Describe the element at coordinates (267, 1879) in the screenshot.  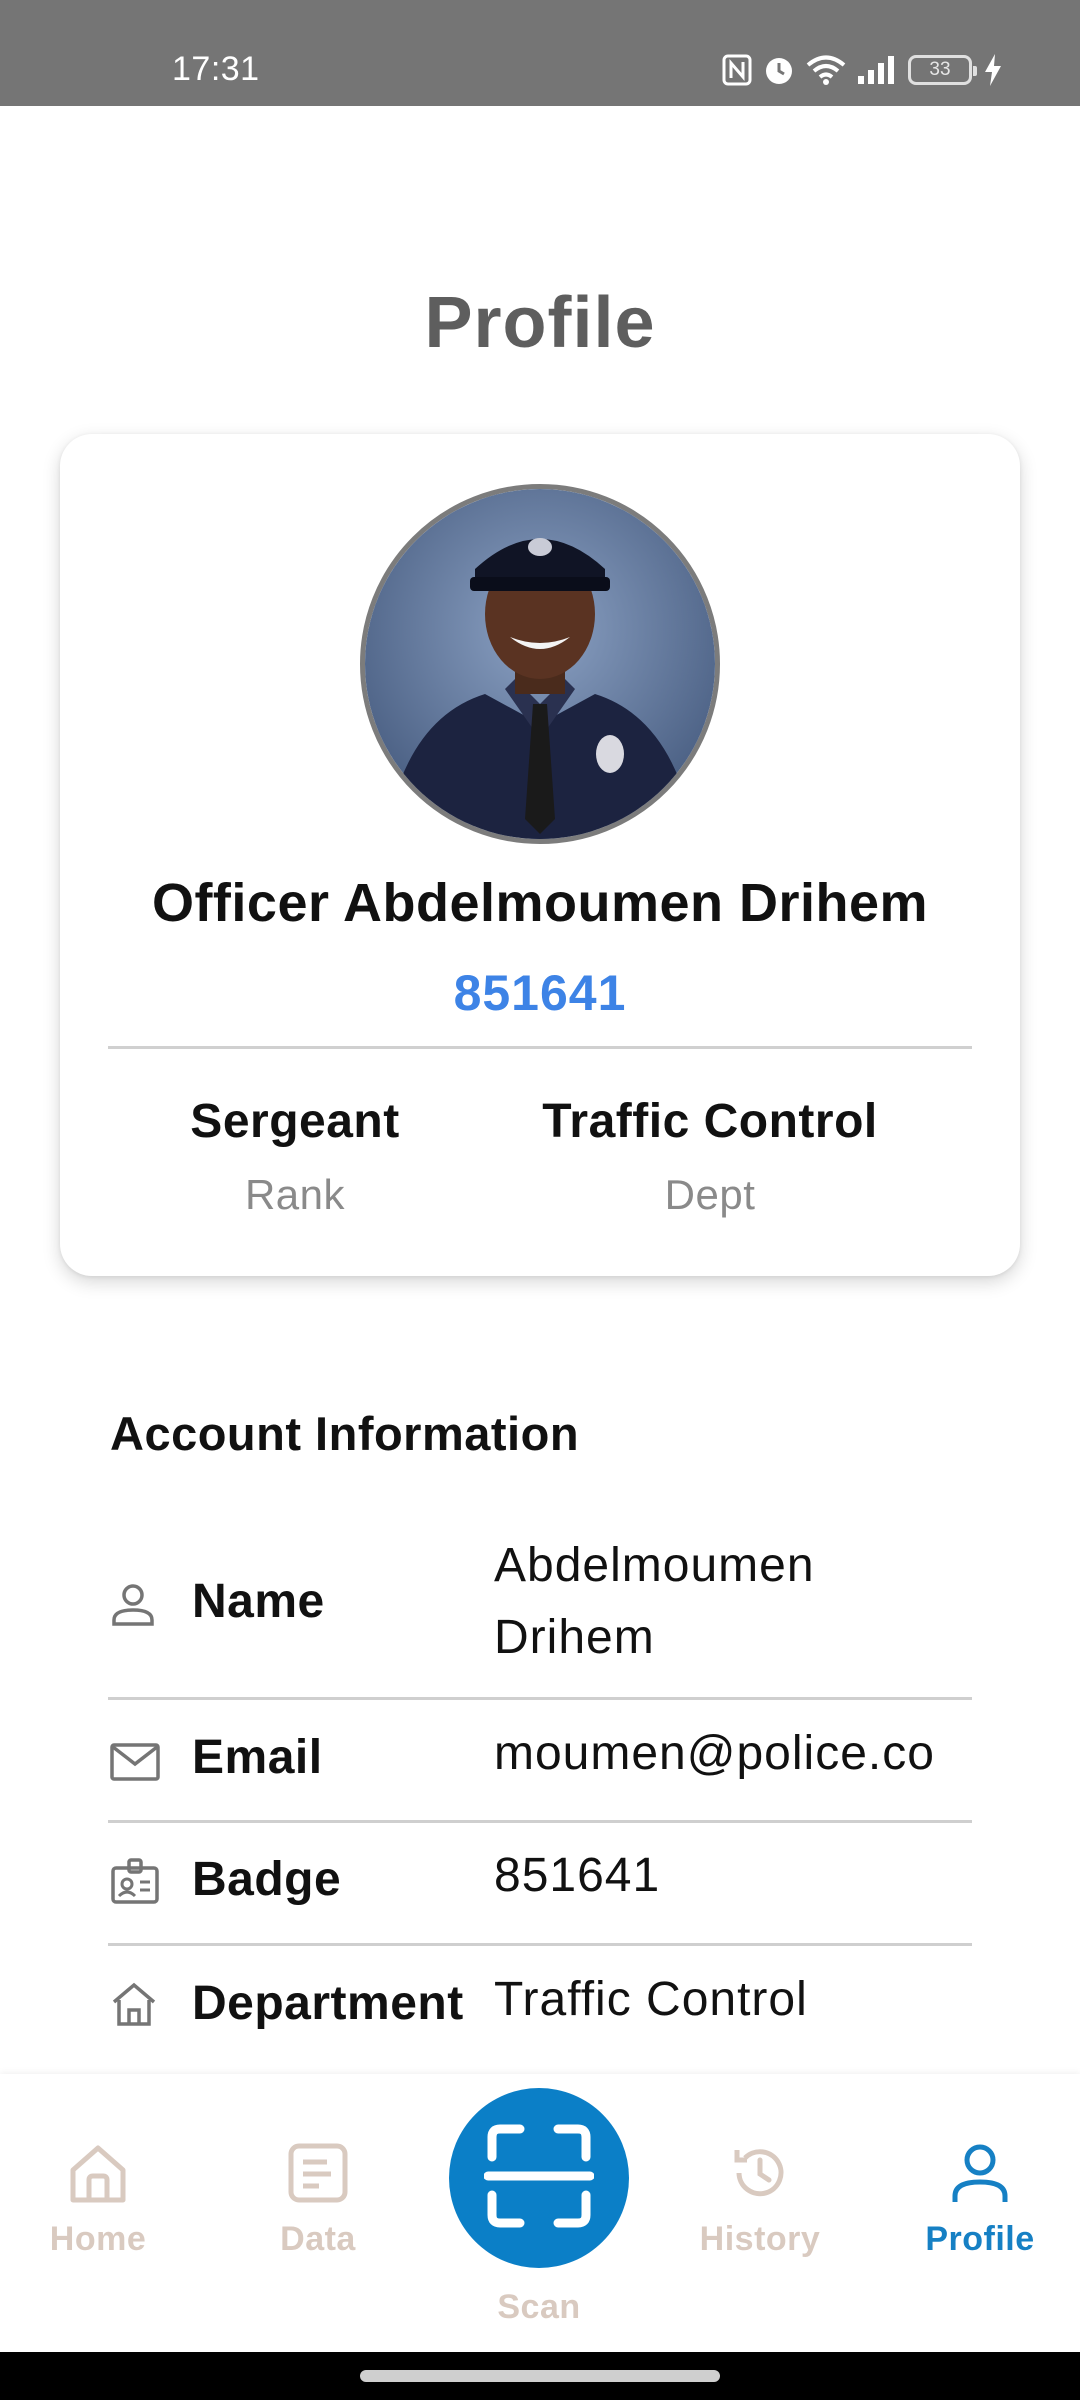
I see `account-row-label: Badge` at that location.